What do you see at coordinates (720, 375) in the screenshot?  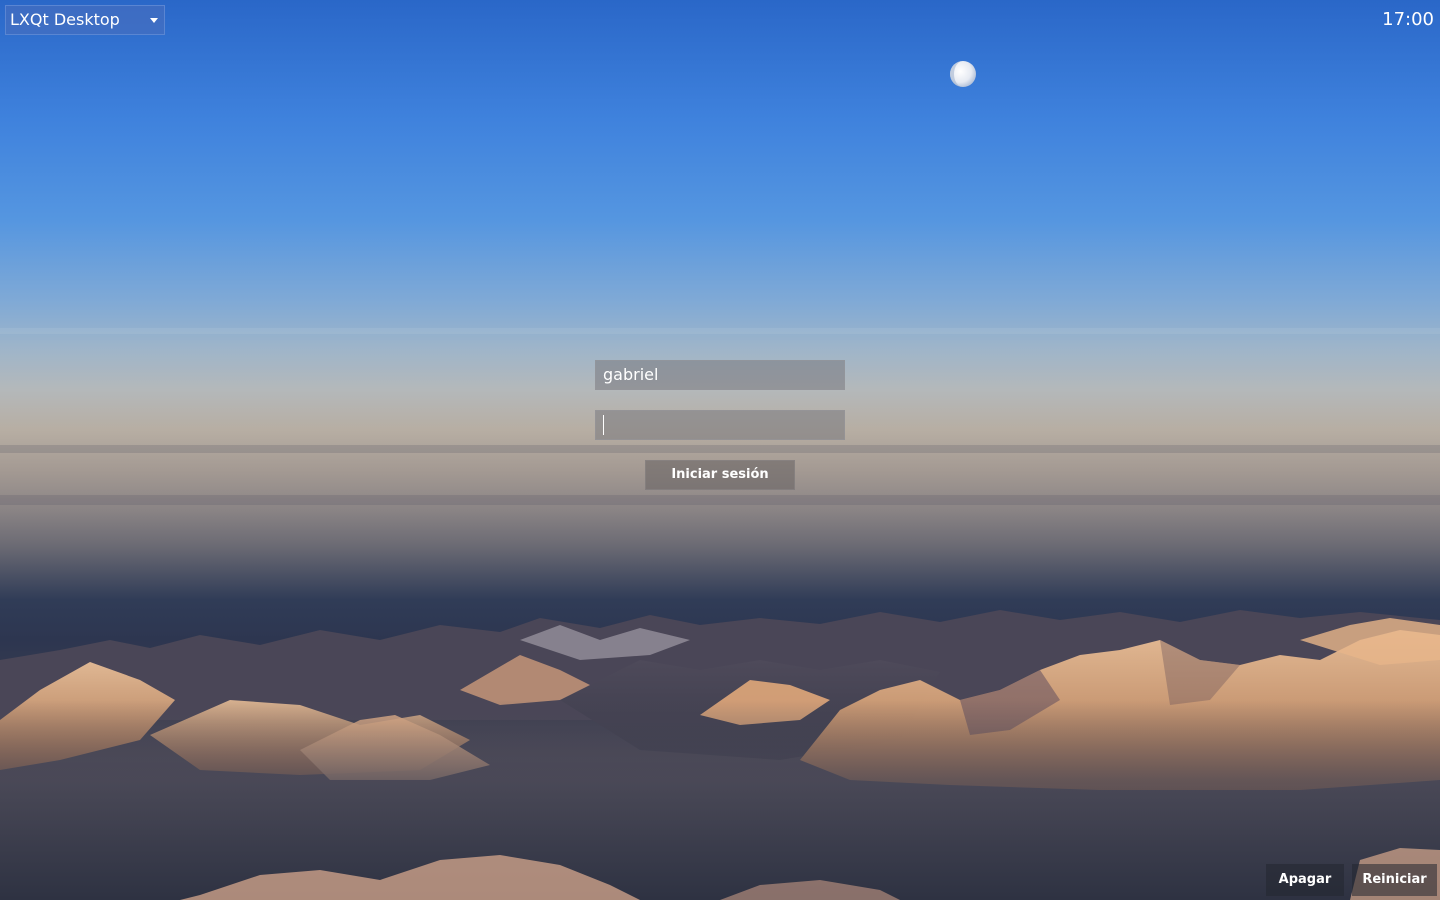 I see `username-field: gabriel` at bounding box center [720, 375].